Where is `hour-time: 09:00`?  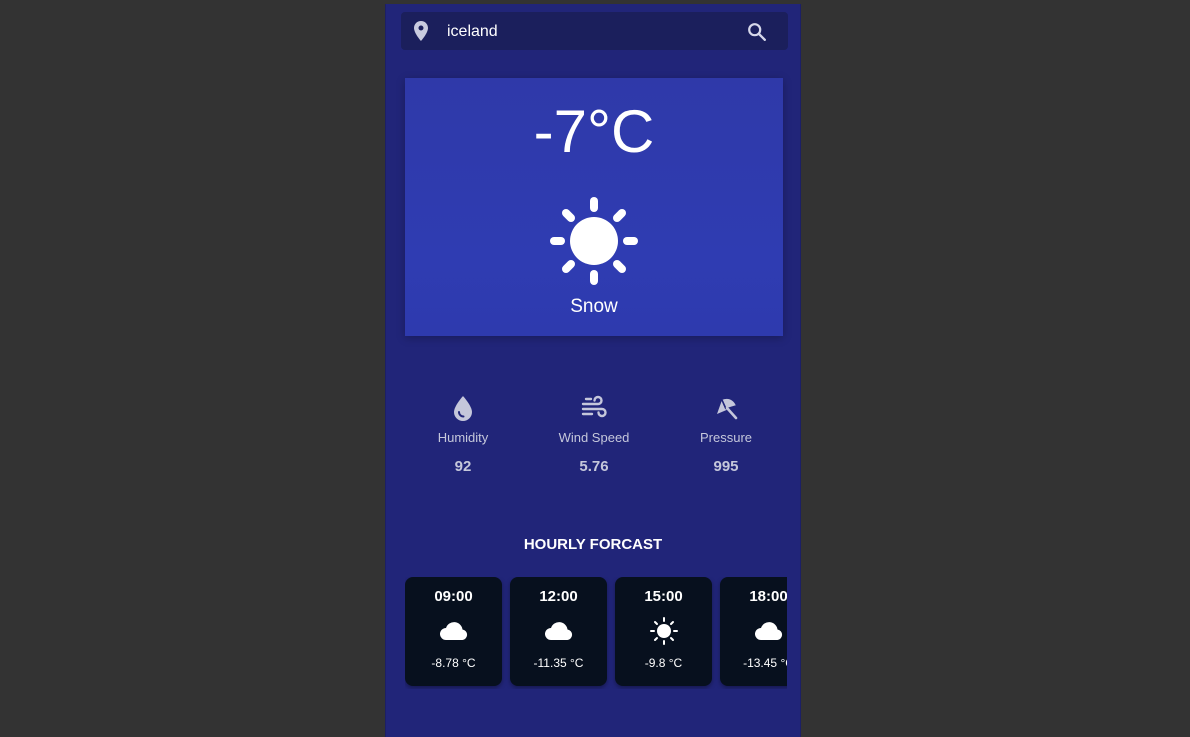 hour-time: 09:00 is located at coordinates (453, 596).